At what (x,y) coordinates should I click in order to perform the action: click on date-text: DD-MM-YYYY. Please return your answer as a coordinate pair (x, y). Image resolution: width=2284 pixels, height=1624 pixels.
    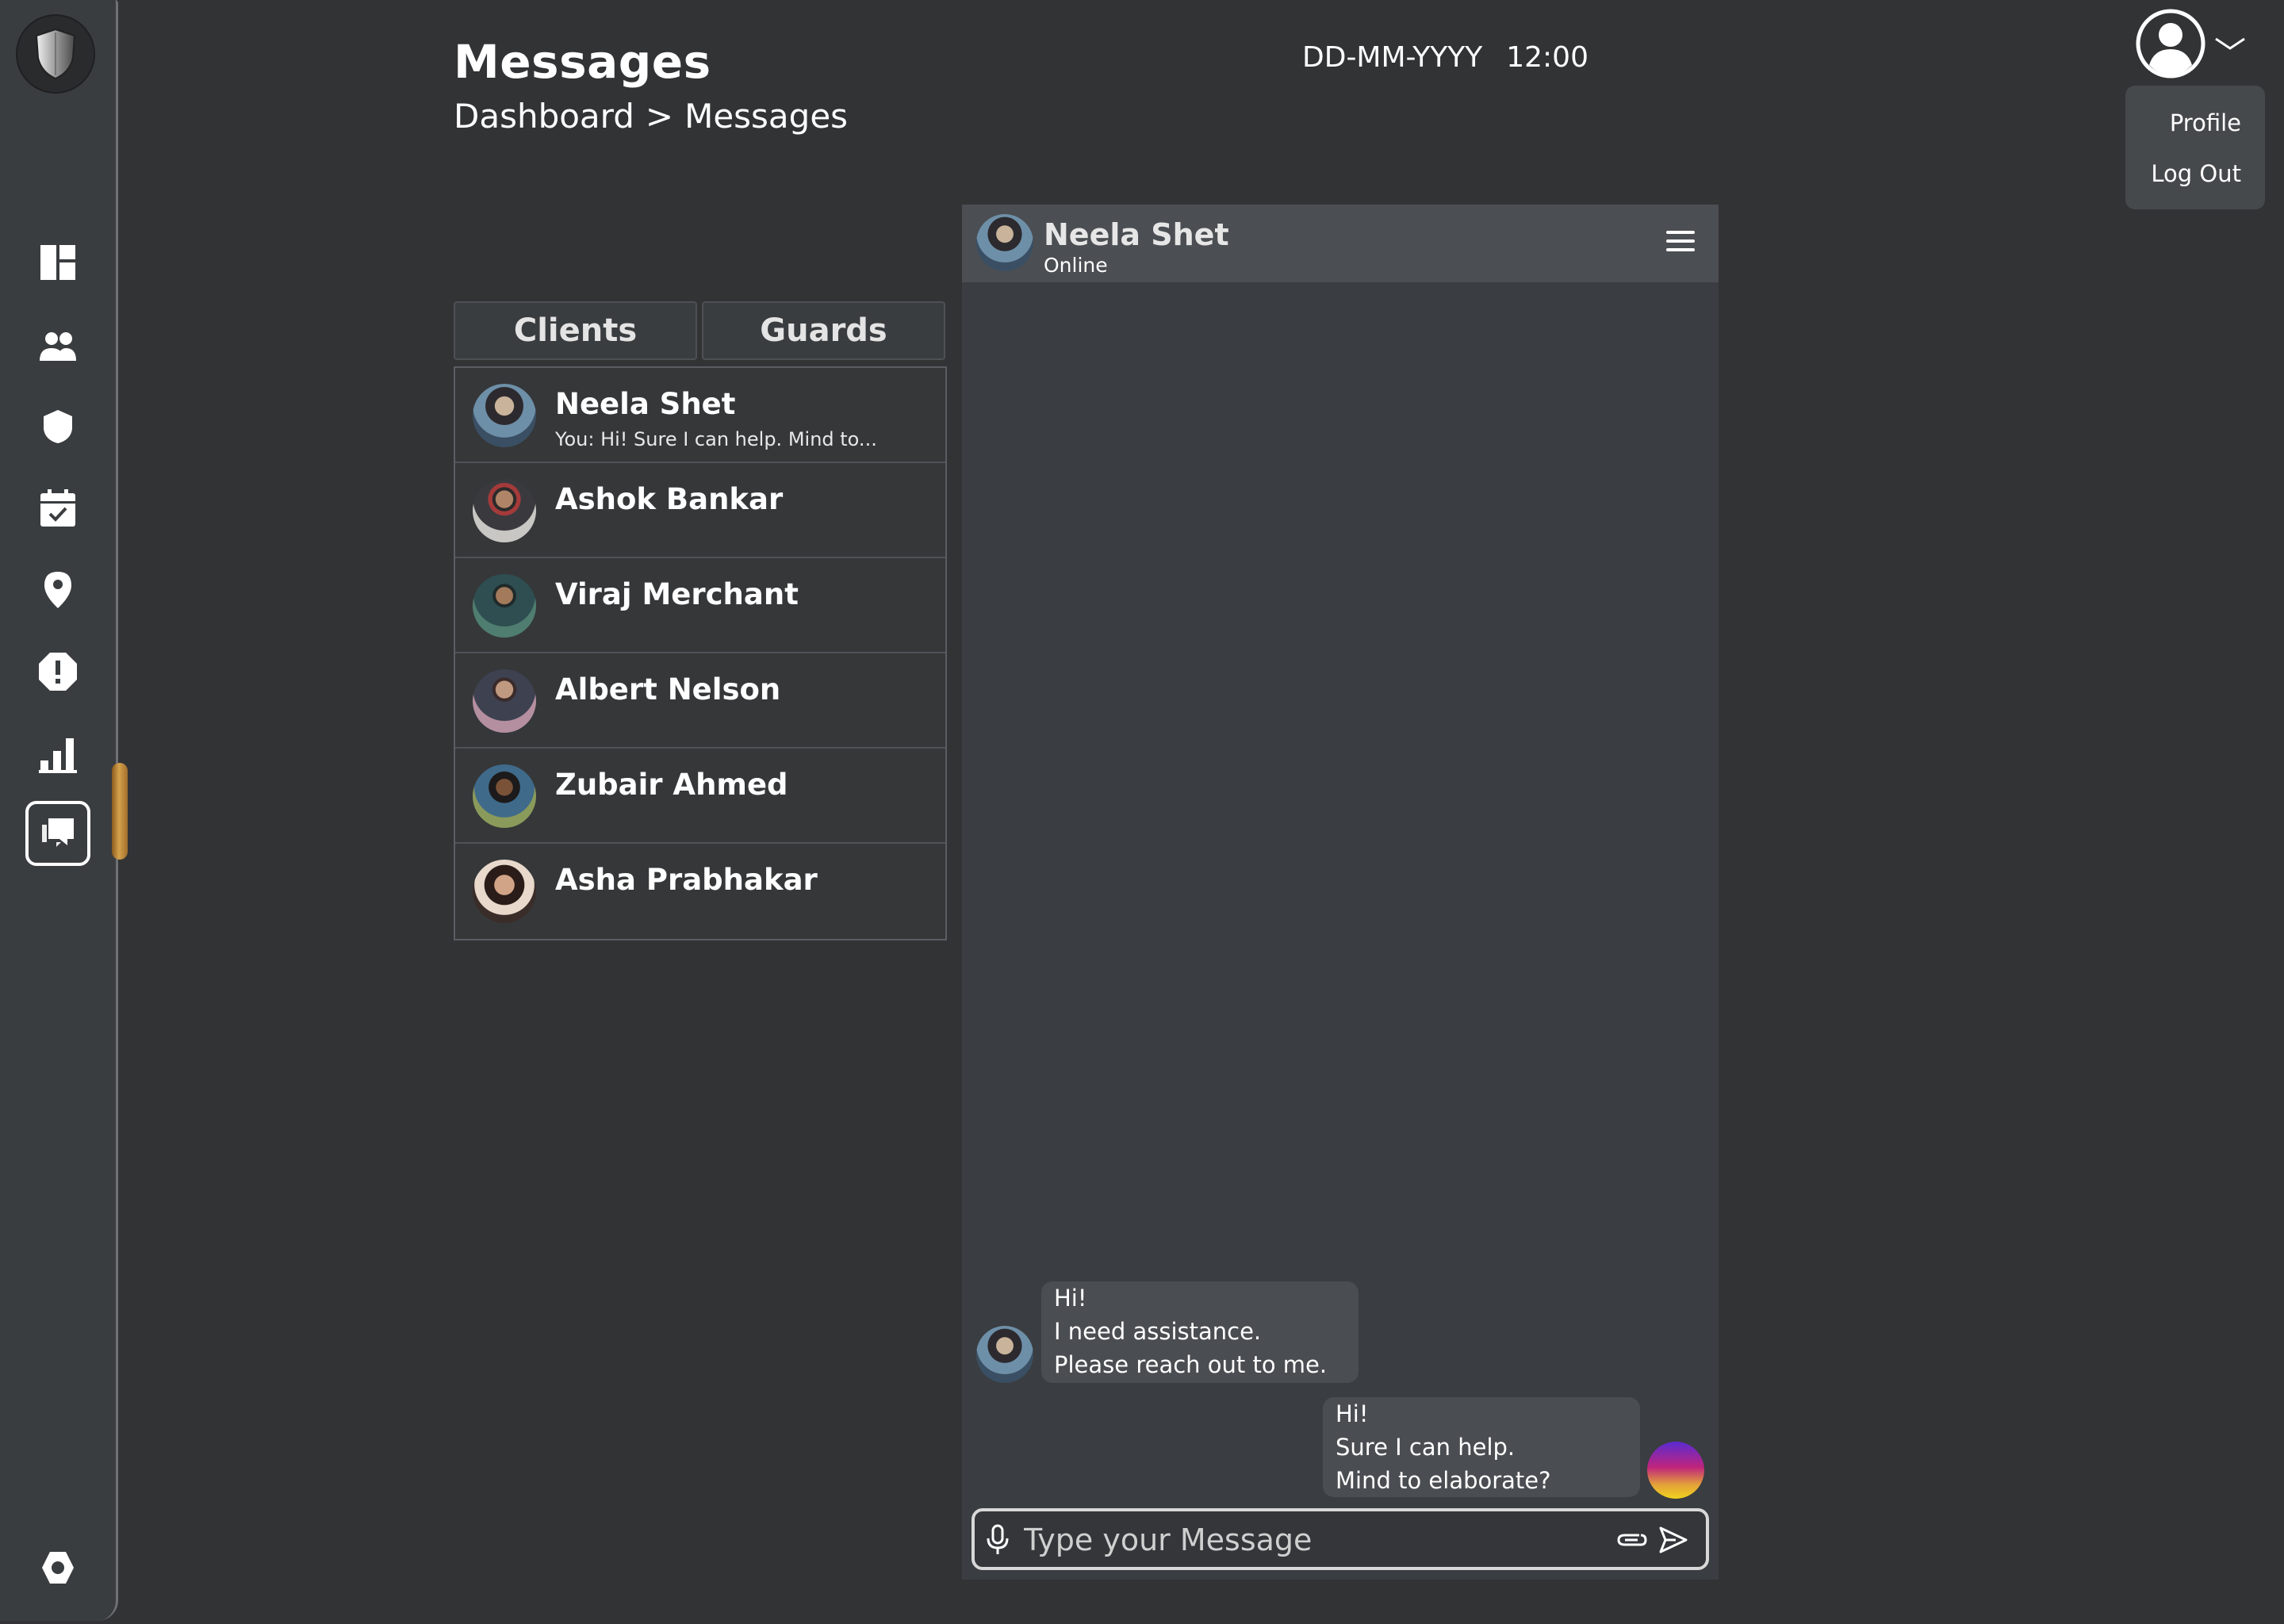
    Looking at the image, I should click on (1392, 57).